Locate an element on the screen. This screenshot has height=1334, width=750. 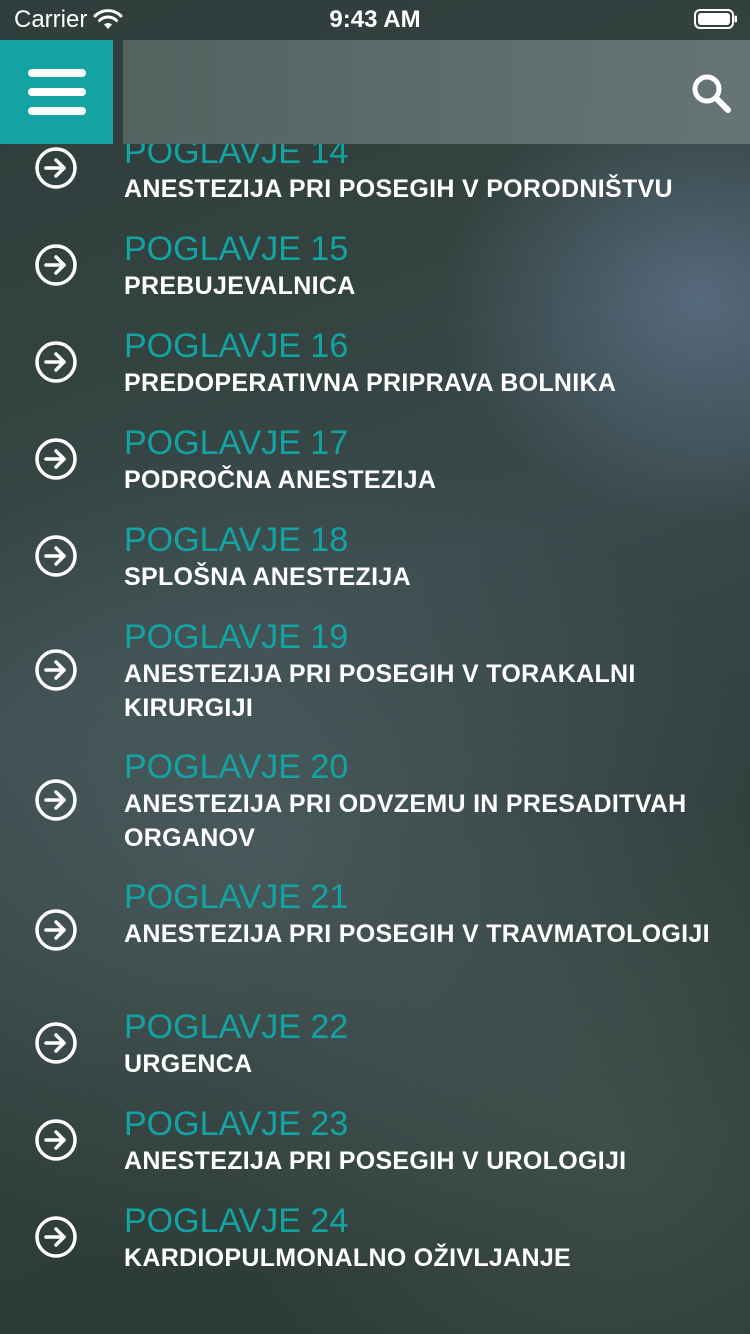
hamburger-icon is located at coordinates (56, 92).